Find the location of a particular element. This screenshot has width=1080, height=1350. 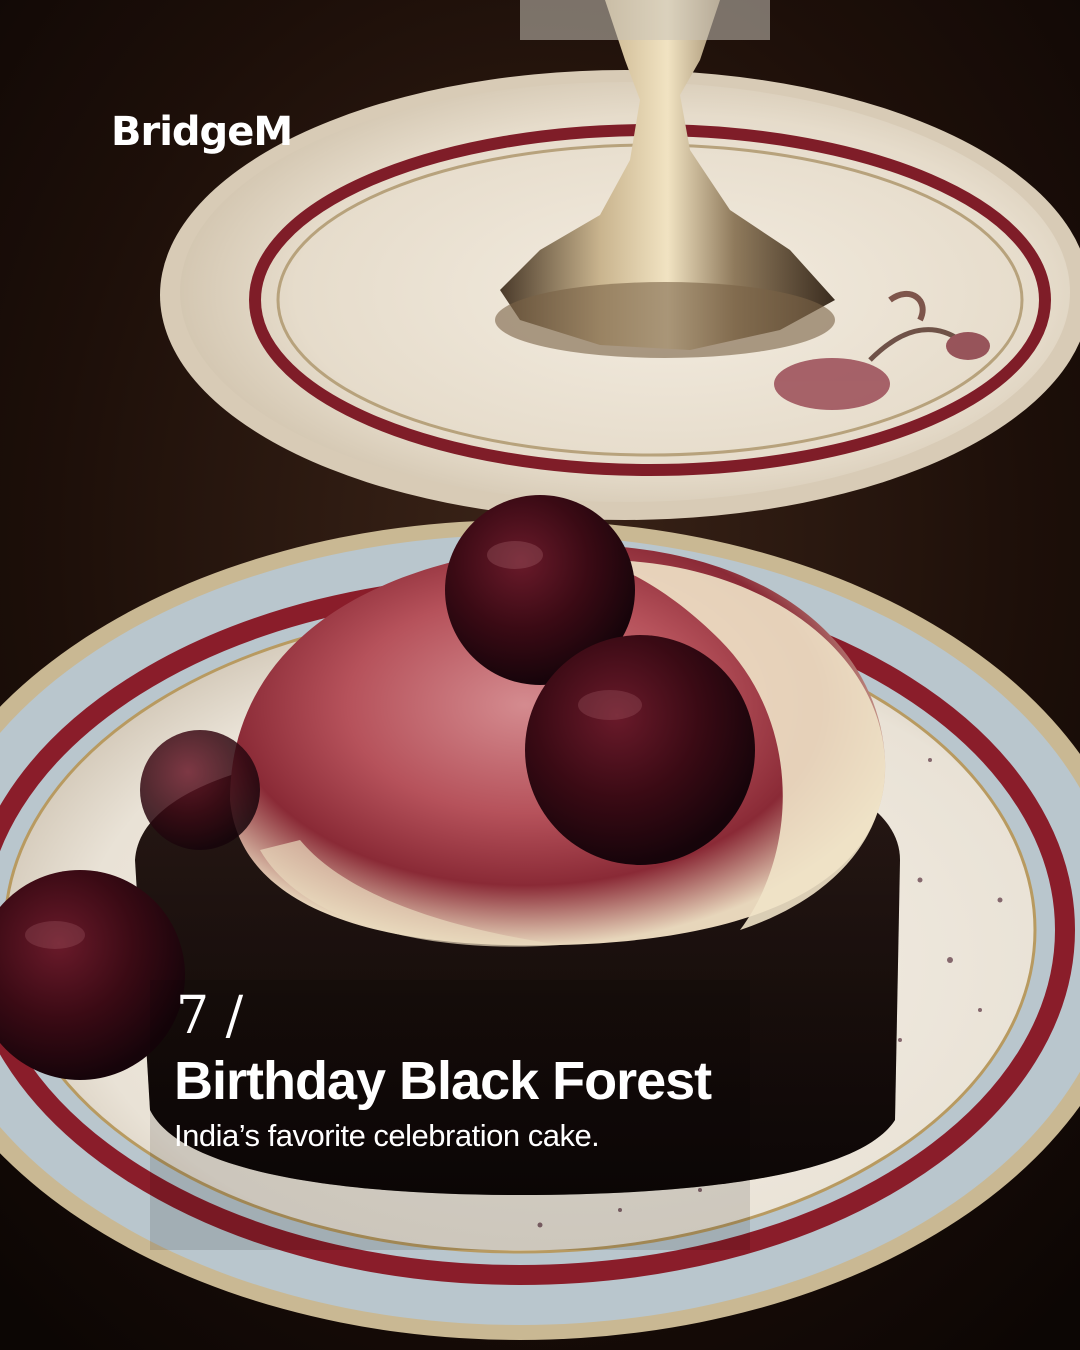

slide-subtitle: India’s favorite celebration cake. is located at coordinates (387, 1135).